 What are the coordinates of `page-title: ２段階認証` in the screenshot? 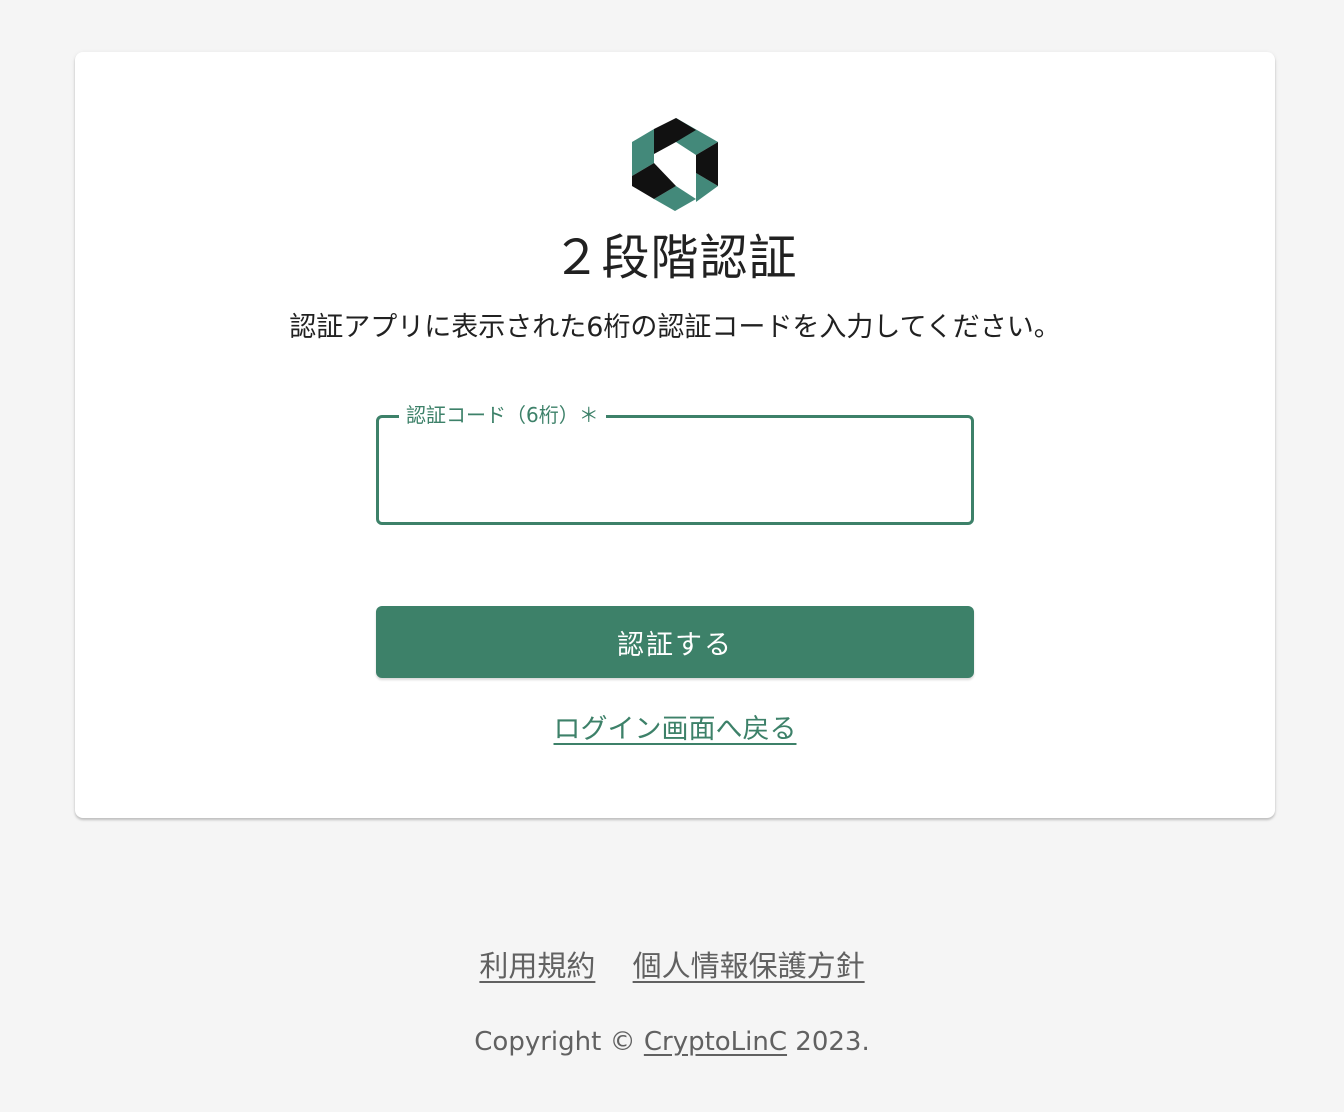 It's located at (675, 258).